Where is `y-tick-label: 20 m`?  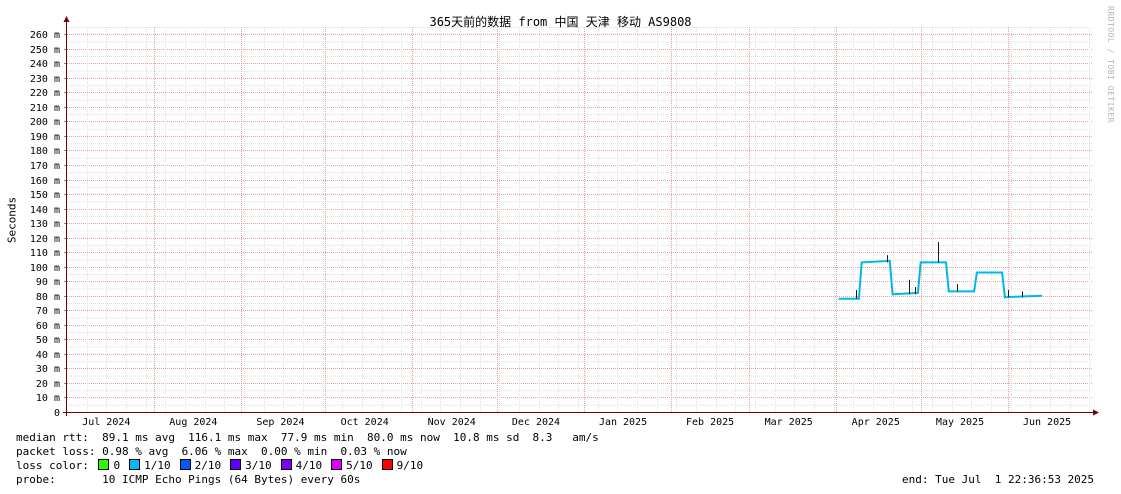
y-tick-label: 20 m is located at coordinates (48, 384).